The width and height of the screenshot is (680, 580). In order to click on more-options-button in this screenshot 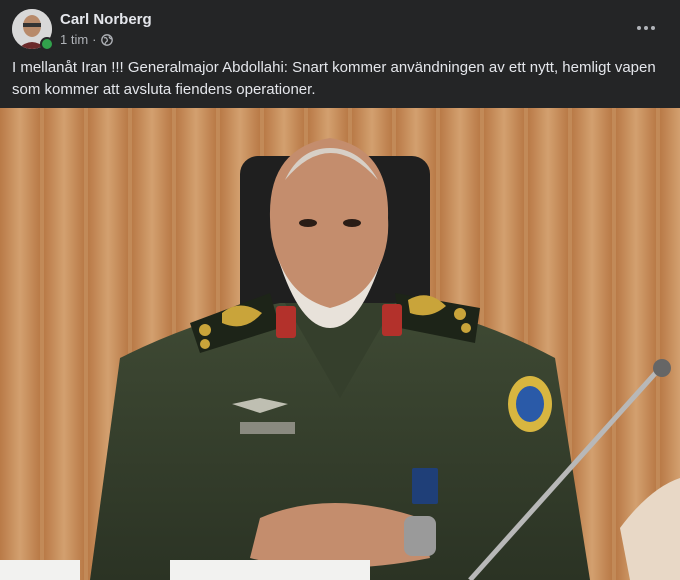, I will do `click(646, 28)`.